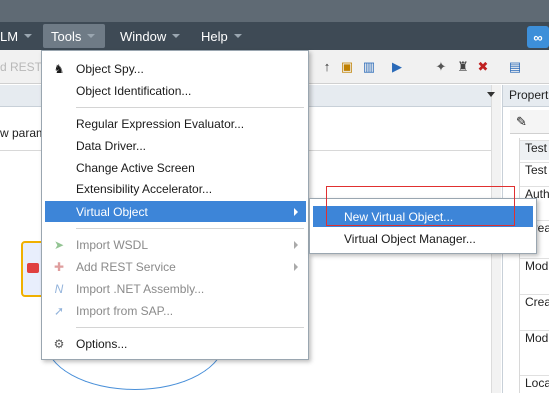  Describe the element at coordinates (327, 67) in the screenshot. I see `record-icon: ↑` at that location.